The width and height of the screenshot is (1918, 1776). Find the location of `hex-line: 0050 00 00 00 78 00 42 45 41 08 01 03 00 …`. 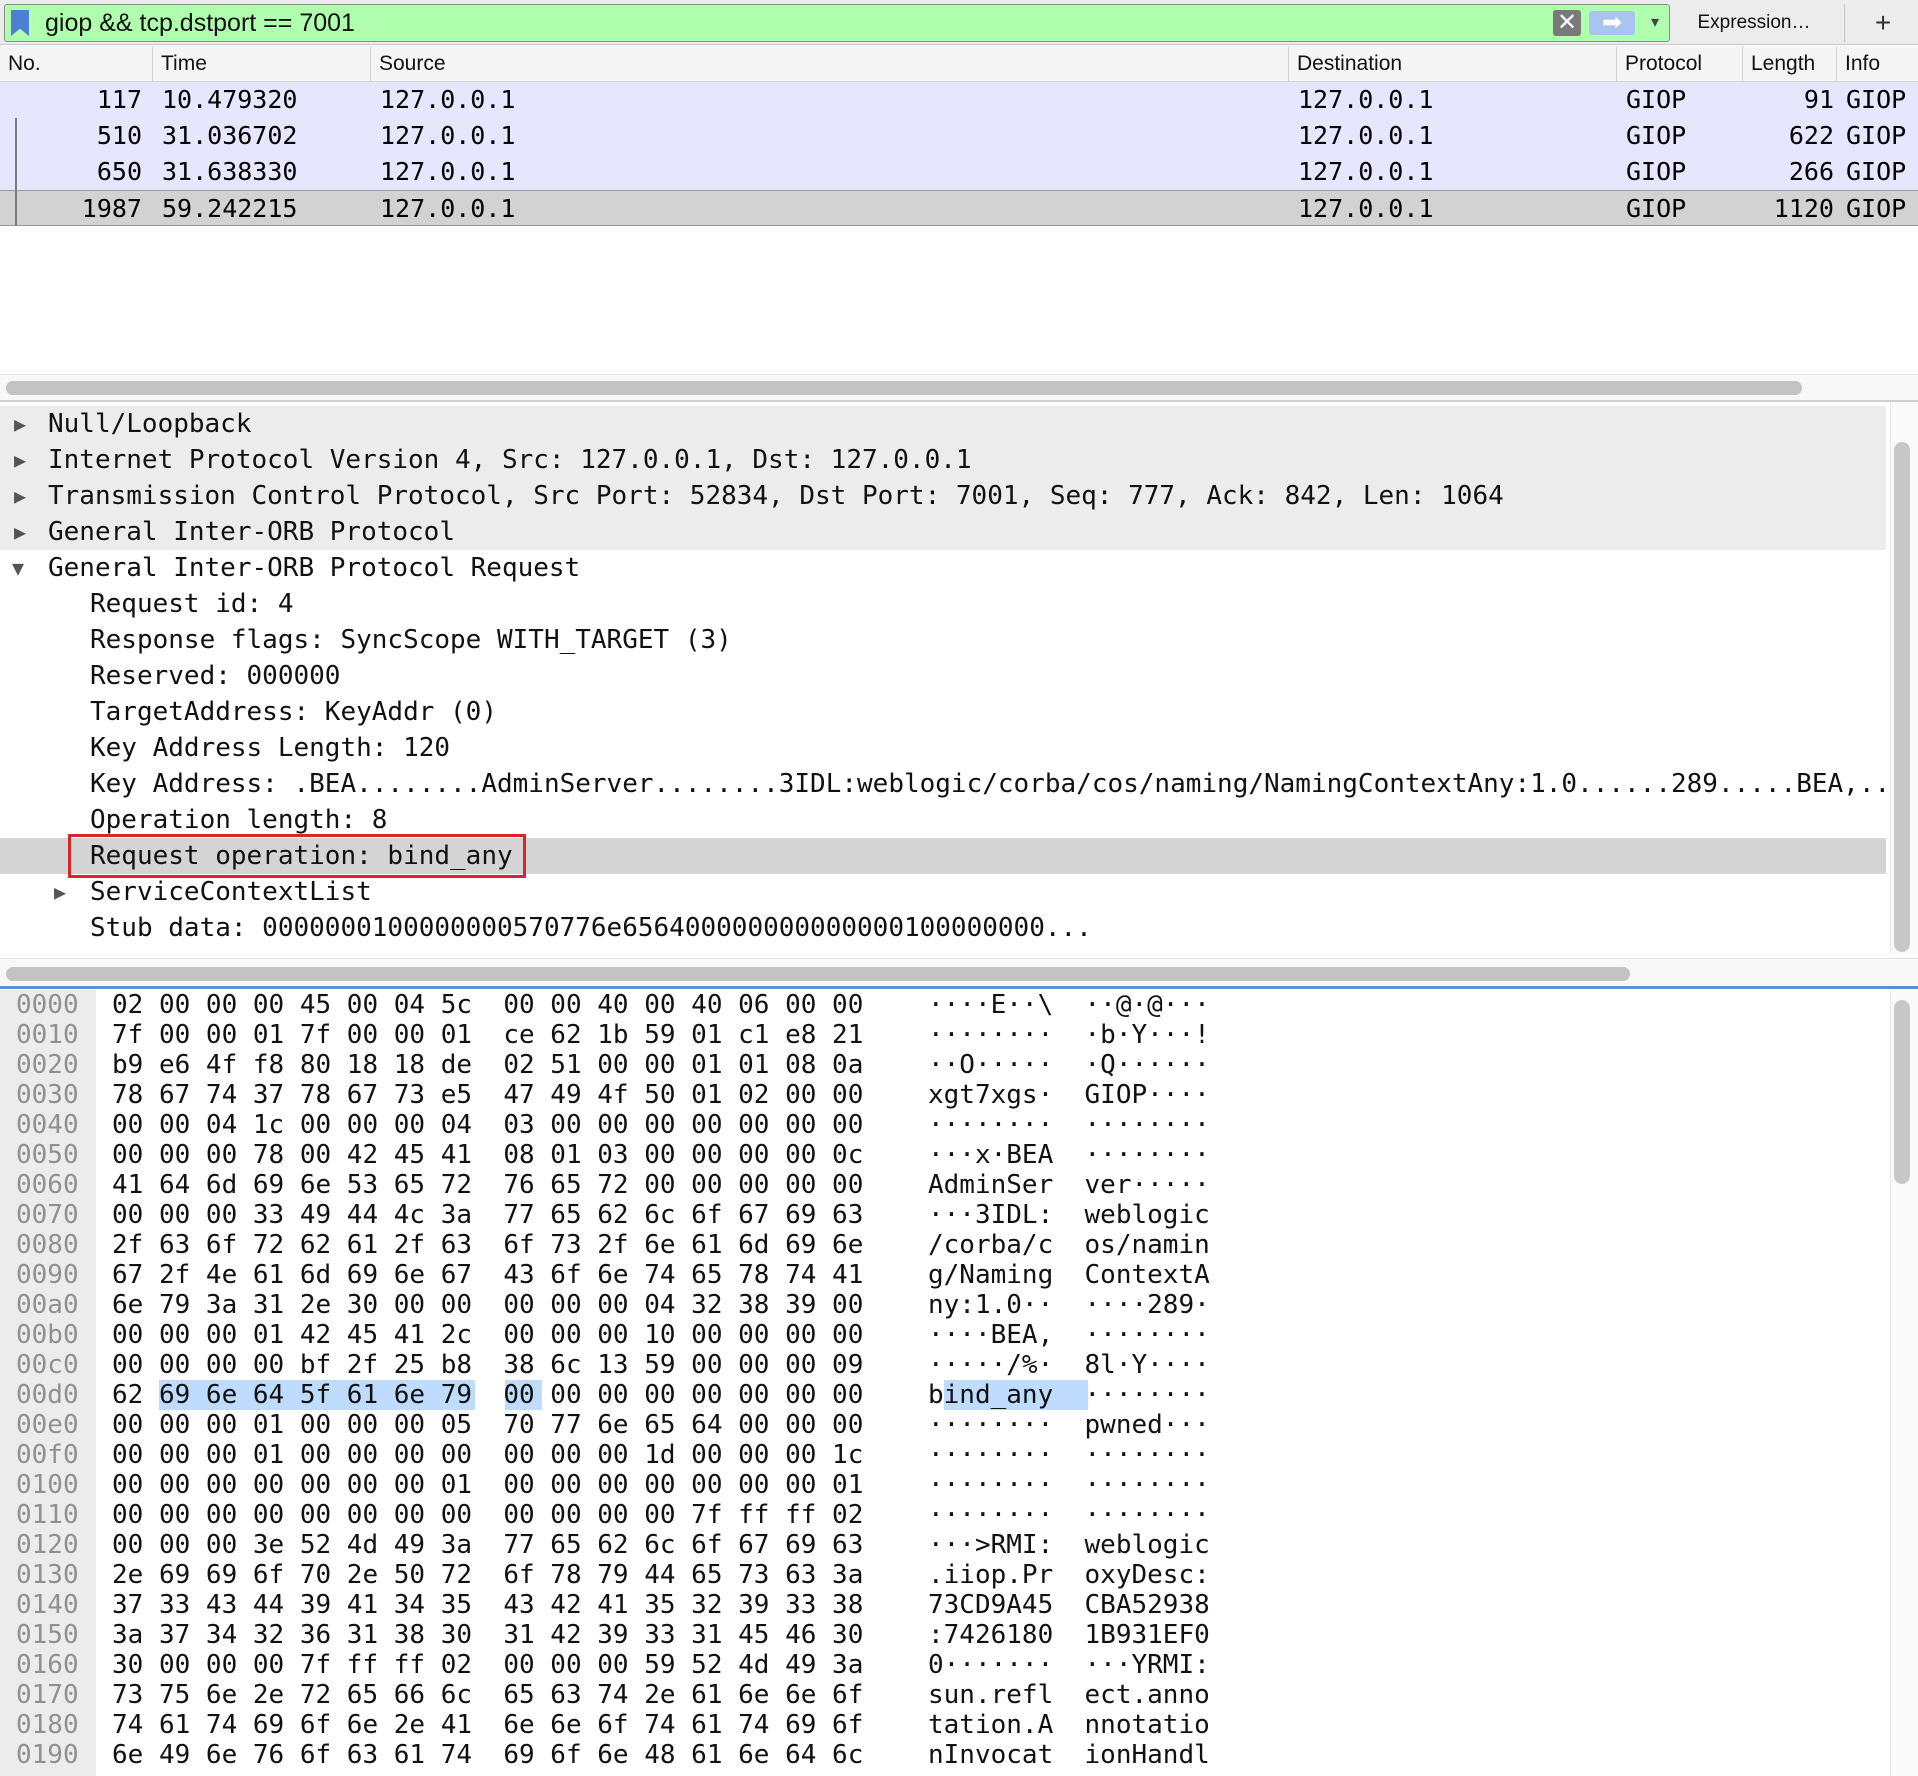

hex-line: 0050 00 00 00 78 00 42 45 41 08 01 03 00 … is located at coordinates (940, 1155).